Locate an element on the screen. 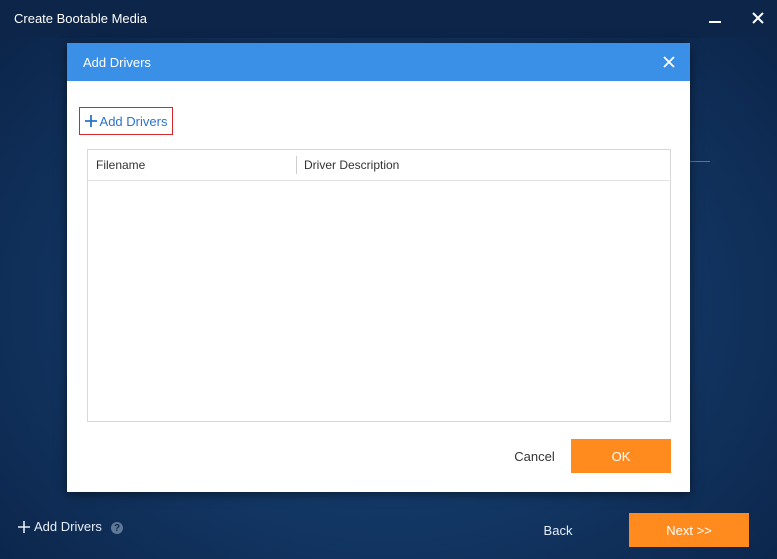  minimize-button is located at coordinates (715, 18).